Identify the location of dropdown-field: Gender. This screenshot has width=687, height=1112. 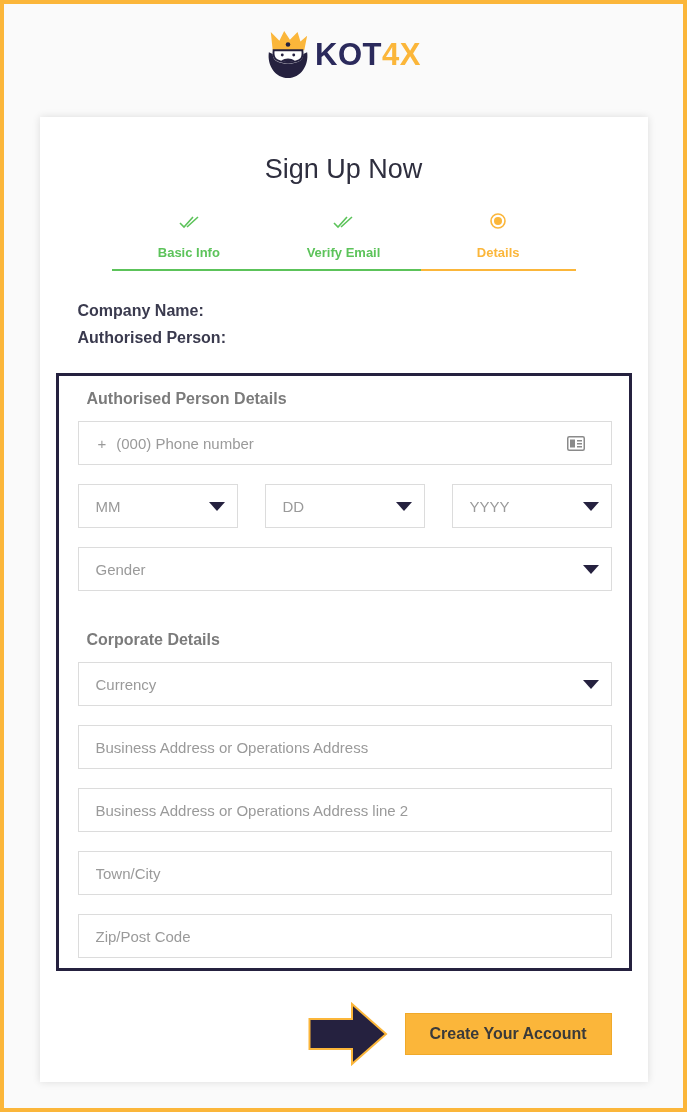
(344, 569).